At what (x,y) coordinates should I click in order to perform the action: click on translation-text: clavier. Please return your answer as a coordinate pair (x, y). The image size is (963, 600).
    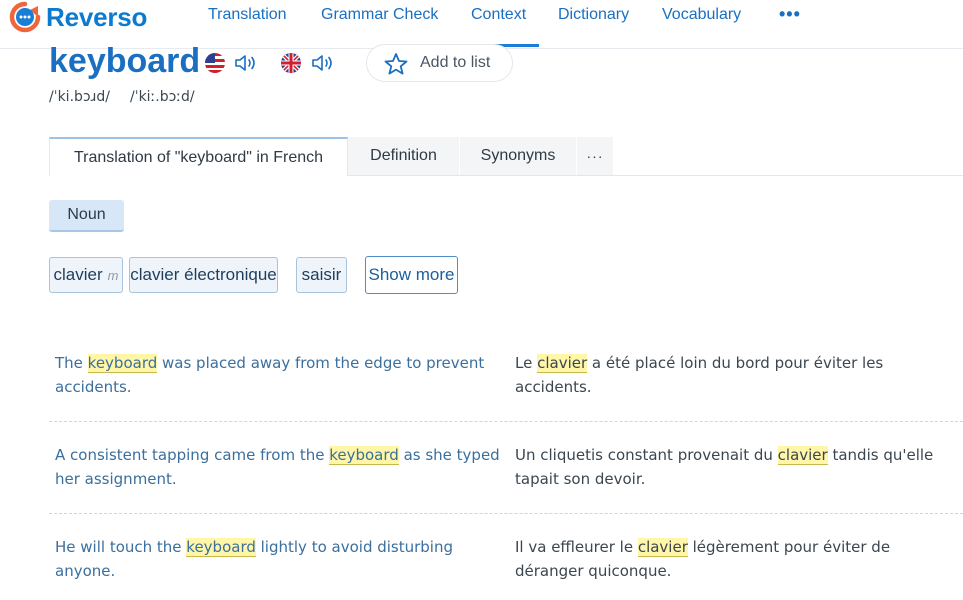
    Looking at the image, I should click on (78, 274).